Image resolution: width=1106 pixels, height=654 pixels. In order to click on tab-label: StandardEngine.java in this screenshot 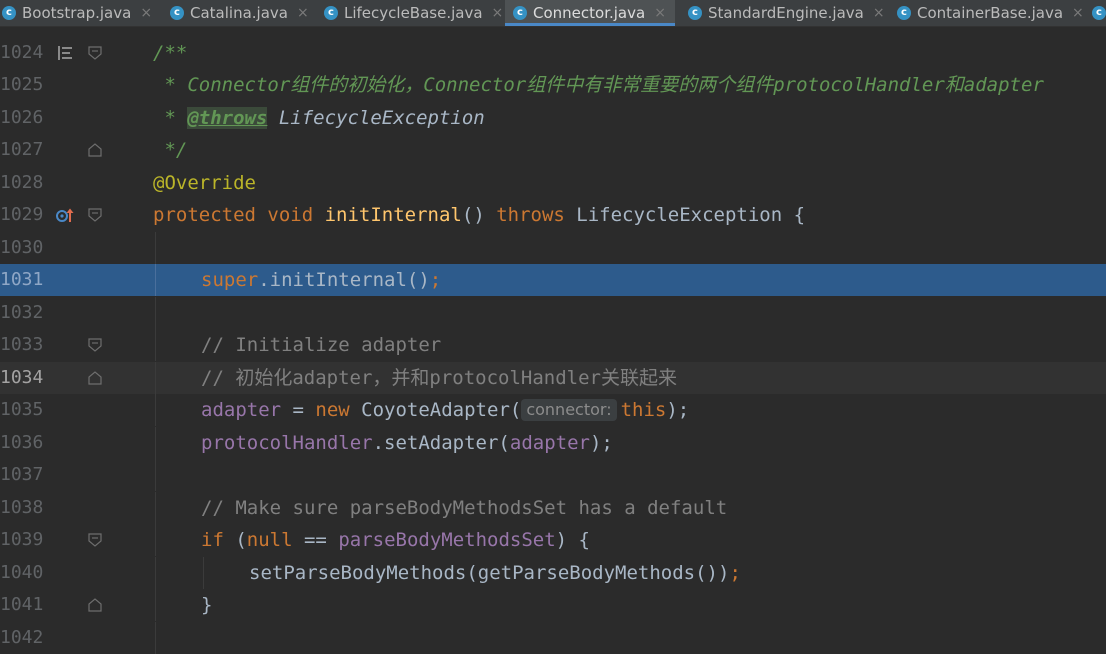, I will do `click(786, 13)`.